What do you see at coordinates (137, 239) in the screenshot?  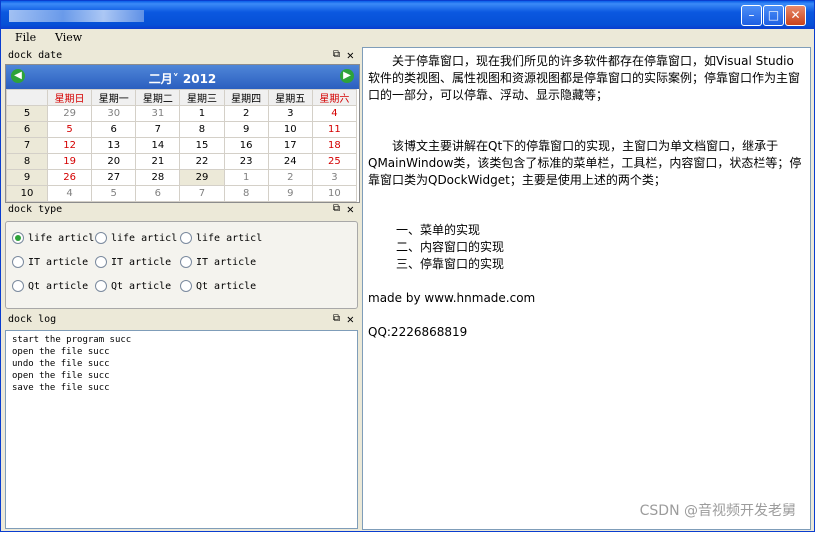 I see `radio-life-article-2: life articl` at bounding box center [137, 239].